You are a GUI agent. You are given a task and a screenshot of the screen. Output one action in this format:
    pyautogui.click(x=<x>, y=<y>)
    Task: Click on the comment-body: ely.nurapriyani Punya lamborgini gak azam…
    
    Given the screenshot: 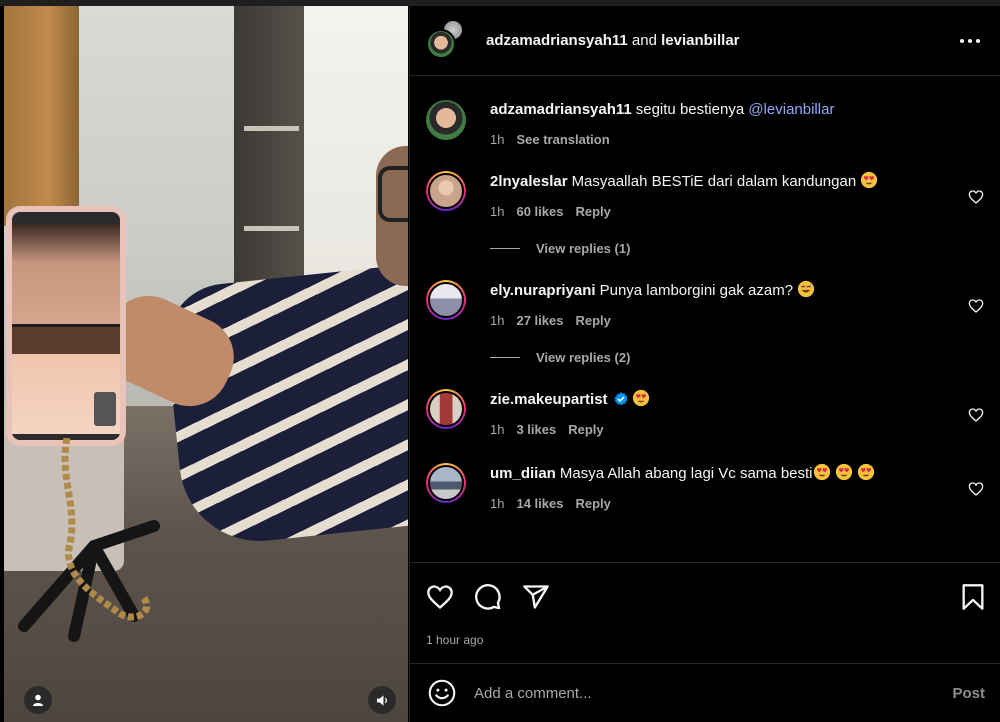 What is the action you would take?
    pyautogui.click(x=737, y=304)
    